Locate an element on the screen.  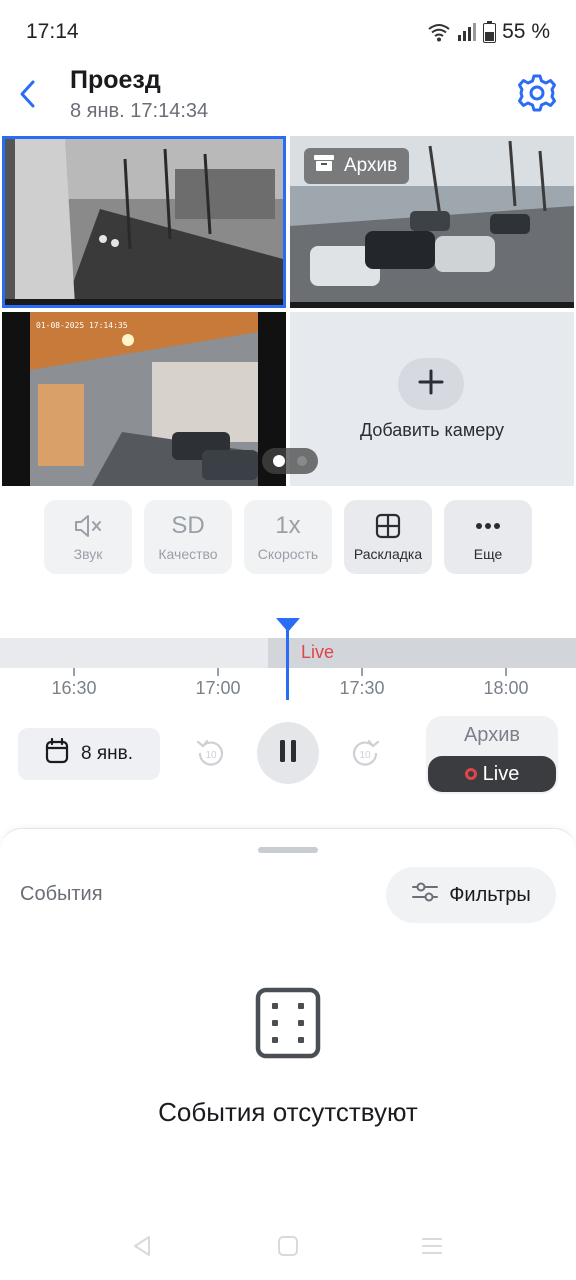
filters-sliders-icon is located at coordinates (425, 895).